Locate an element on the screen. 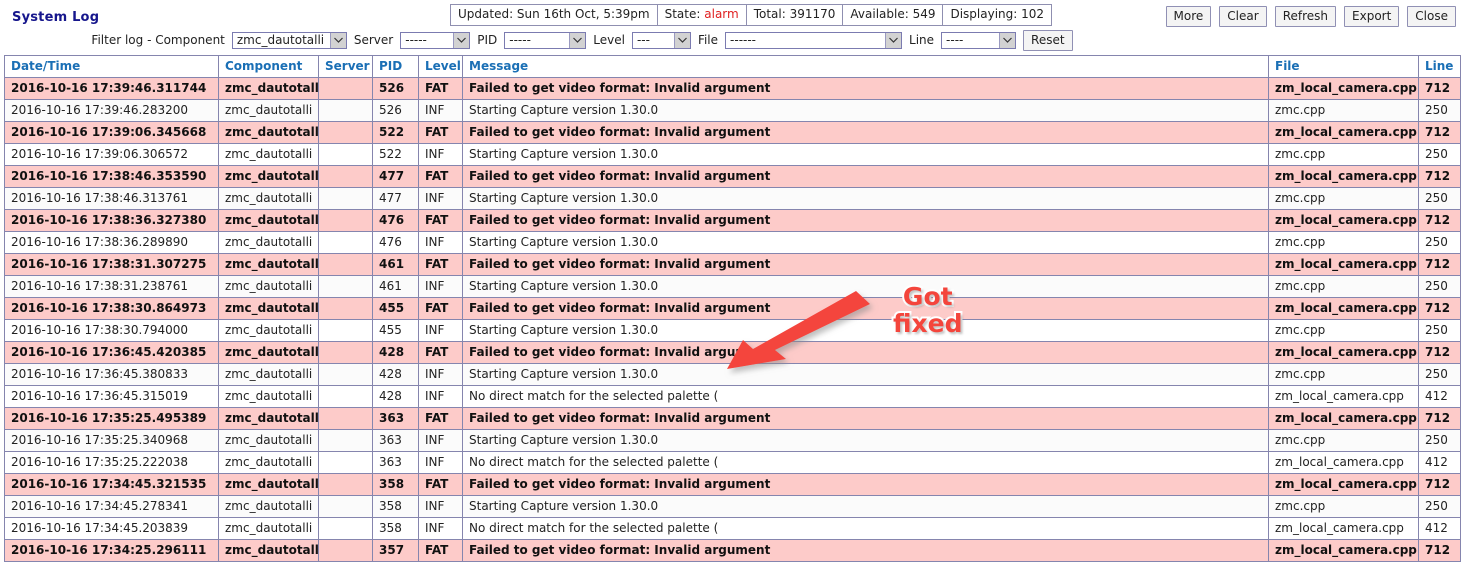 This screenshot has height=562, width=1464. column-header-level: Level is located at coordinates (440, 66).